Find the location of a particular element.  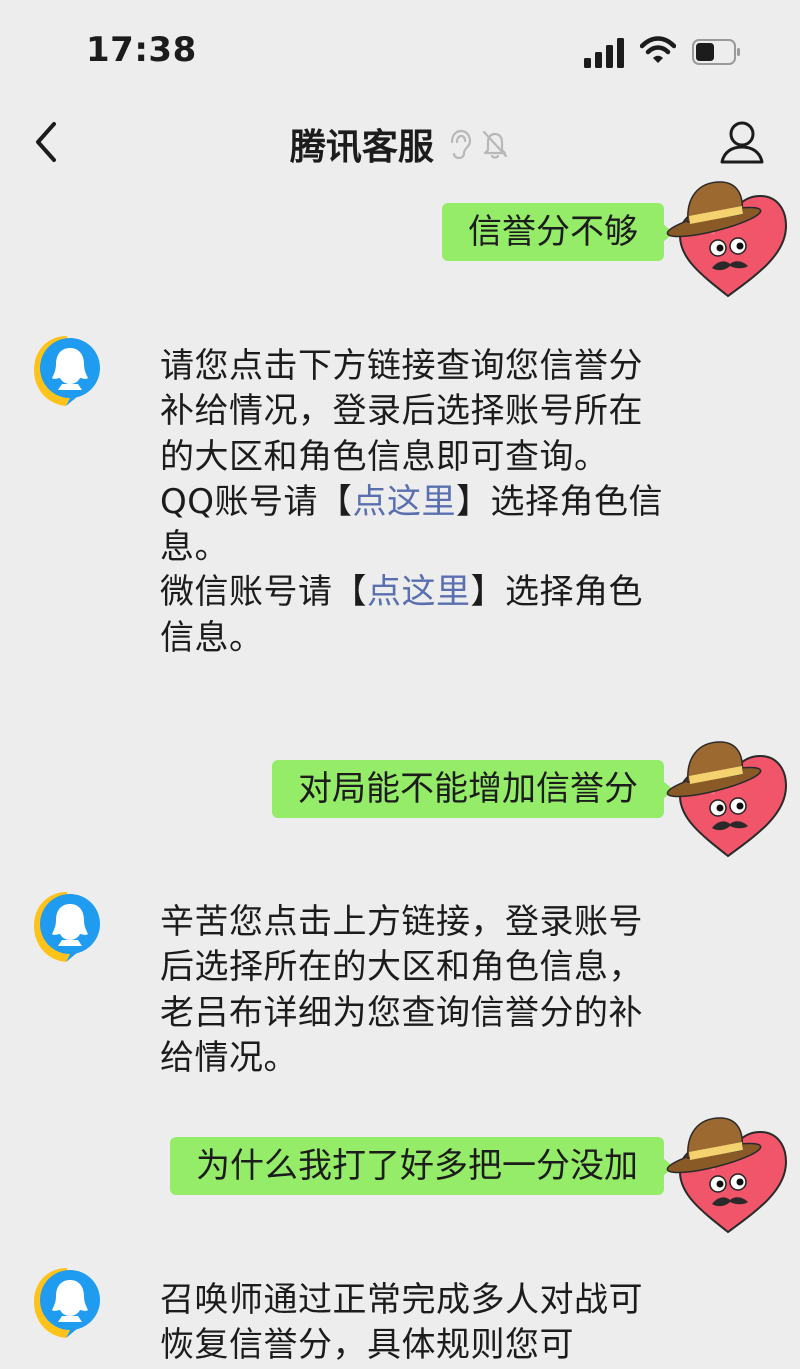

status-bar: 17:38 is located at coordinates (400, 50).